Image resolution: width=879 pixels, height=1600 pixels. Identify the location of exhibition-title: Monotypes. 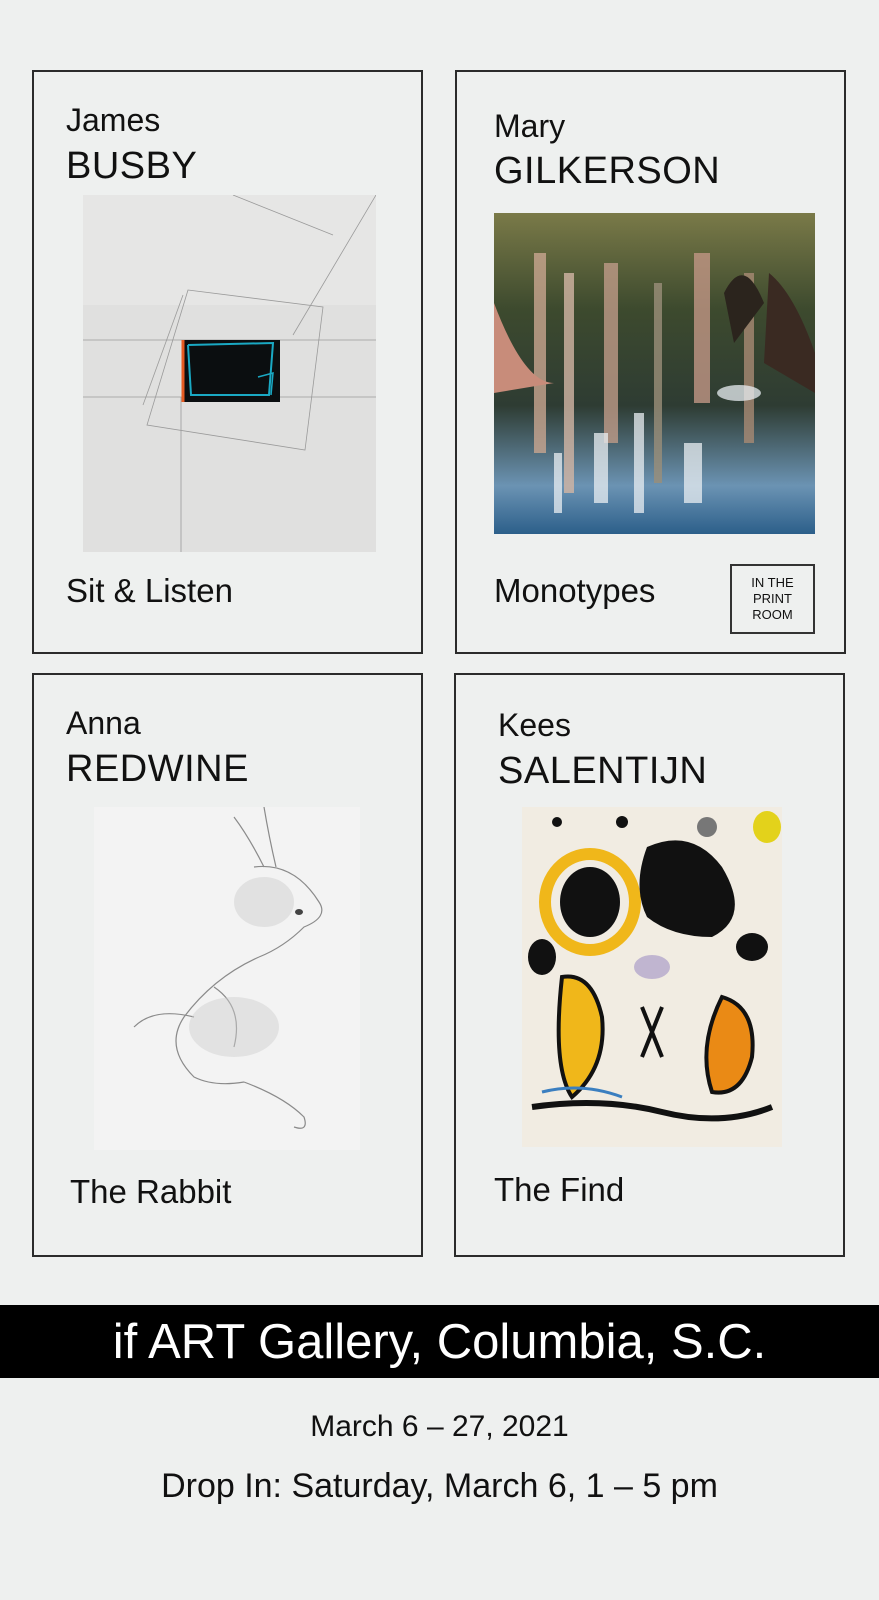
(575, 590).